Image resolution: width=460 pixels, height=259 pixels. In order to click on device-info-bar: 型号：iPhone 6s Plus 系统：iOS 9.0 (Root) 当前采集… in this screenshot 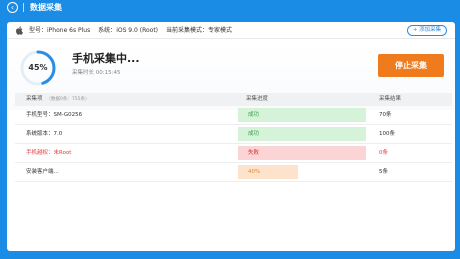, I will do `click(231, 30)`.